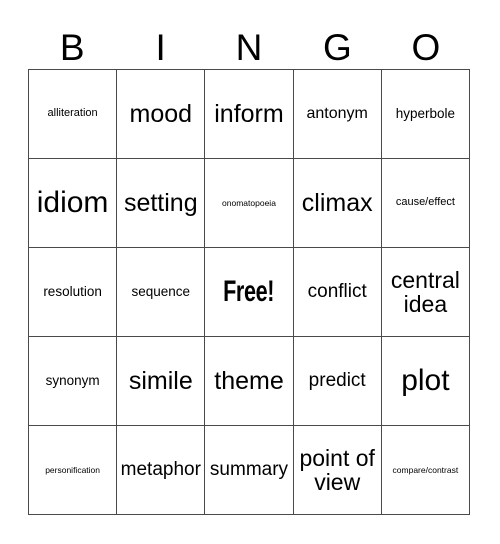 This screenshot has width=500, height=544. I want to click on bingo-cell-g4: predict, so click(337, 381).